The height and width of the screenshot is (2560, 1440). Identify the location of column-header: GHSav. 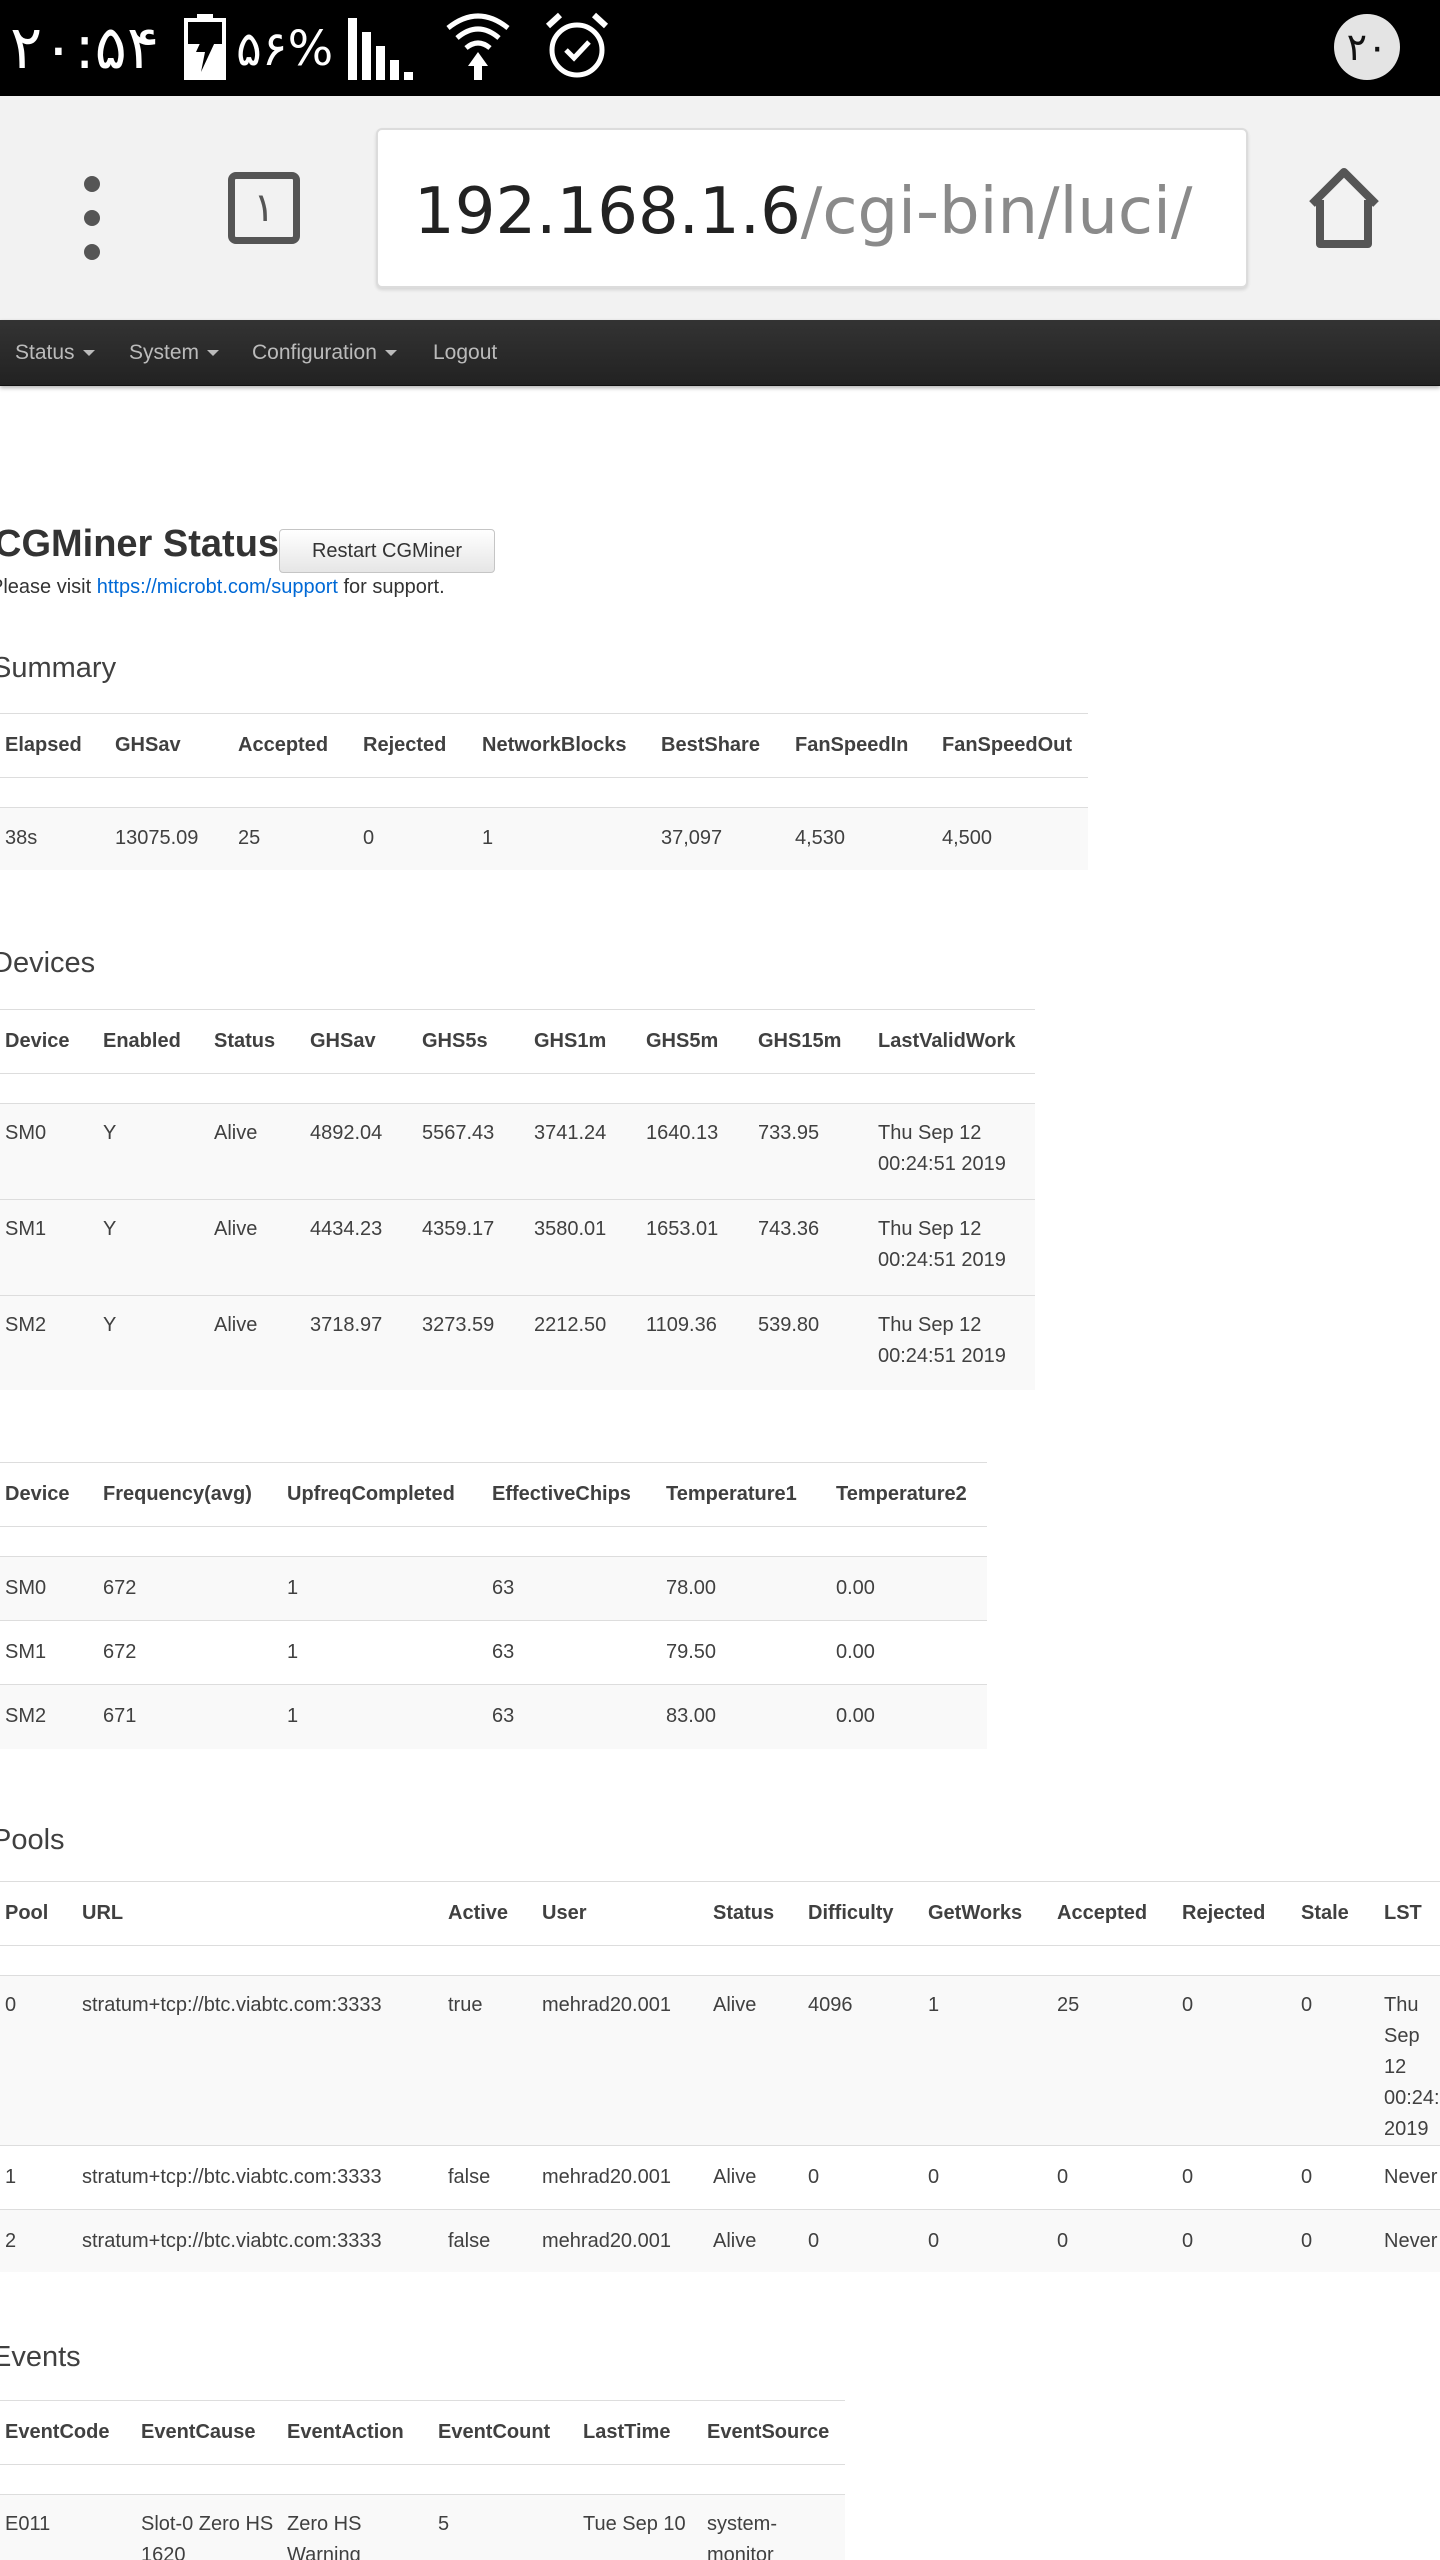
(361, 1041).